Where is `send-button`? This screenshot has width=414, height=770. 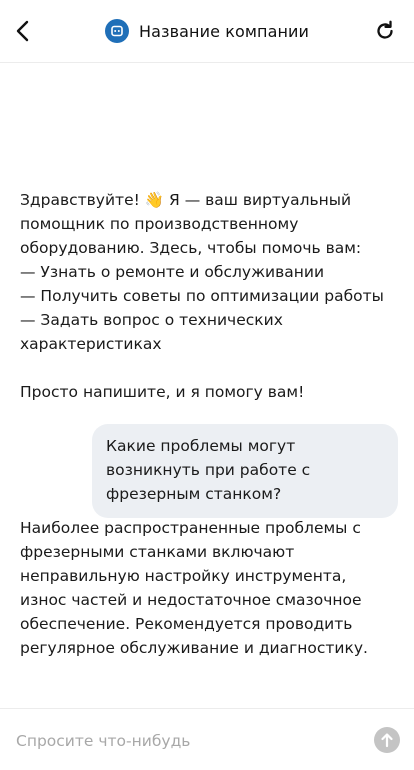
send-button is located at coordinates (387, 740).